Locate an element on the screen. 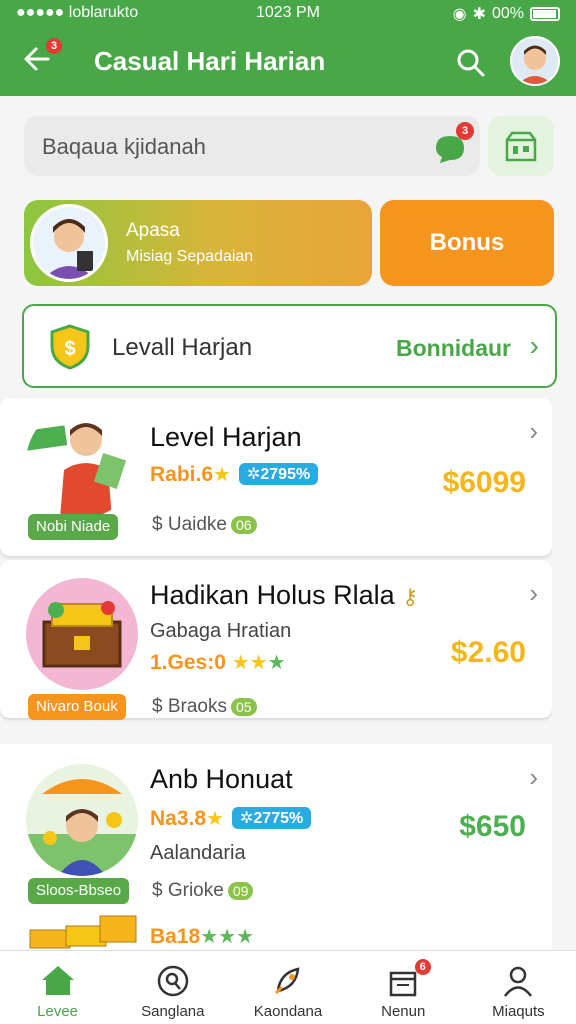  bluetooth-icon: ✱ is located at coordinates (479, 14).